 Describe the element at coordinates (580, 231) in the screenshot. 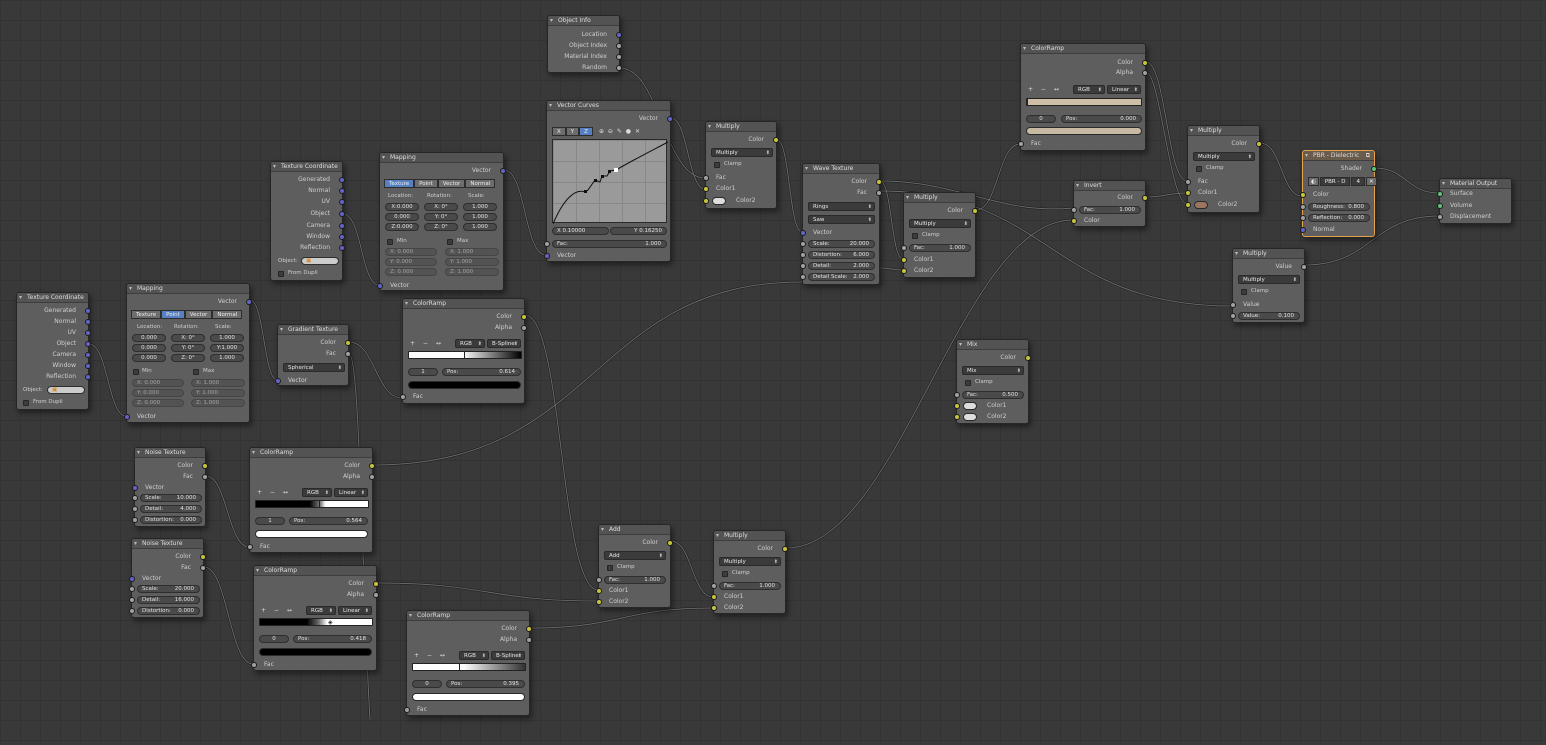

I see `curve-x-readout: X 0.10000` at that location.